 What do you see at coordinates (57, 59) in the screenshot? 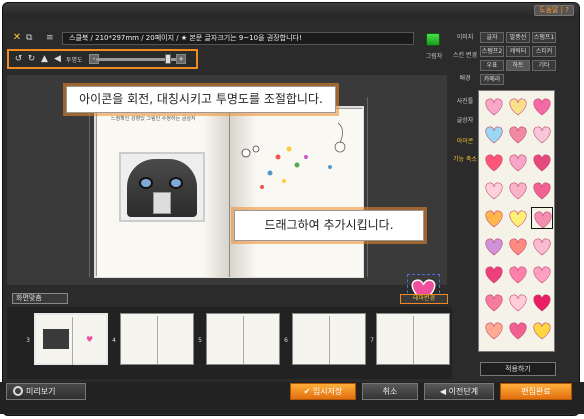
I see `flip-horizontal-icon: ◀` at bounding box center [57, 59].